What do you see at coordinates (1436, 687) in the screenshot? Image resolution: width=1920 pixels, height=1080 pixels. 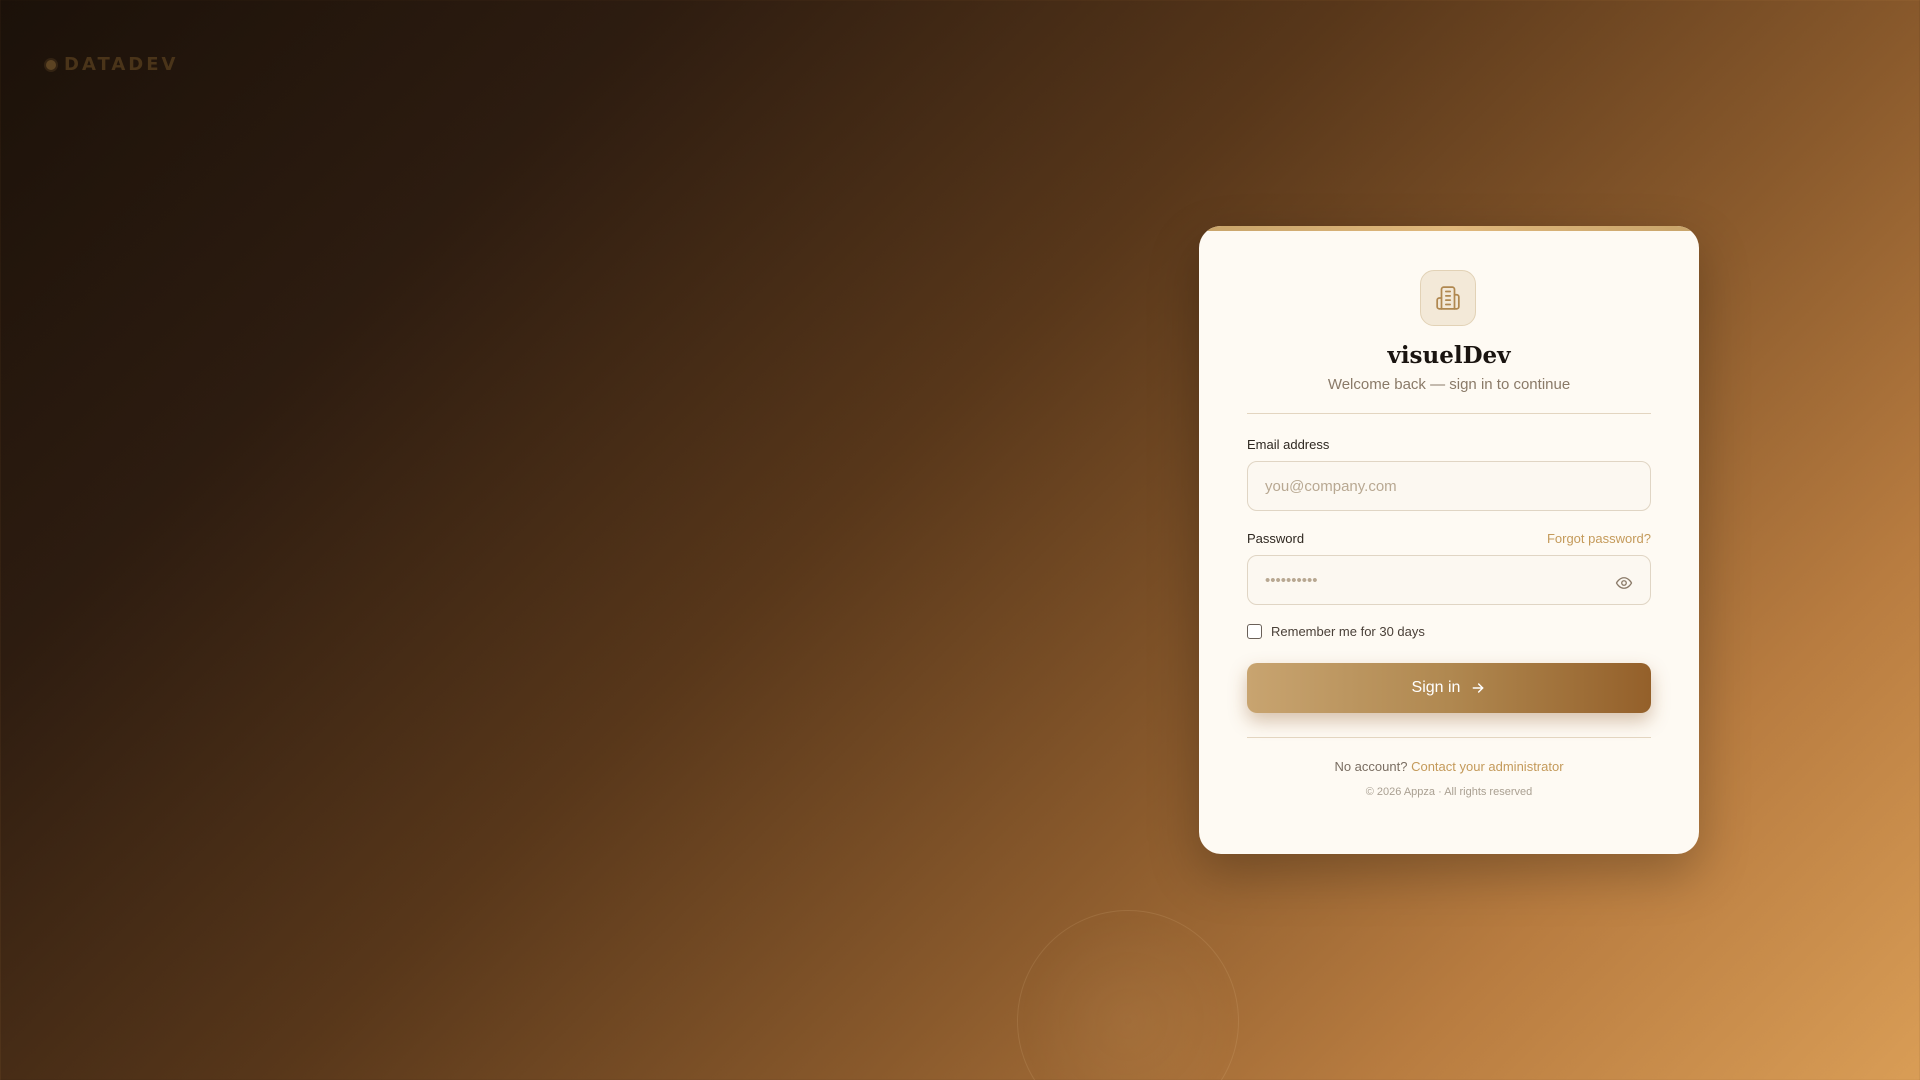 I see `sign-in-label: Sign in` at bounding box center [1436, 687].